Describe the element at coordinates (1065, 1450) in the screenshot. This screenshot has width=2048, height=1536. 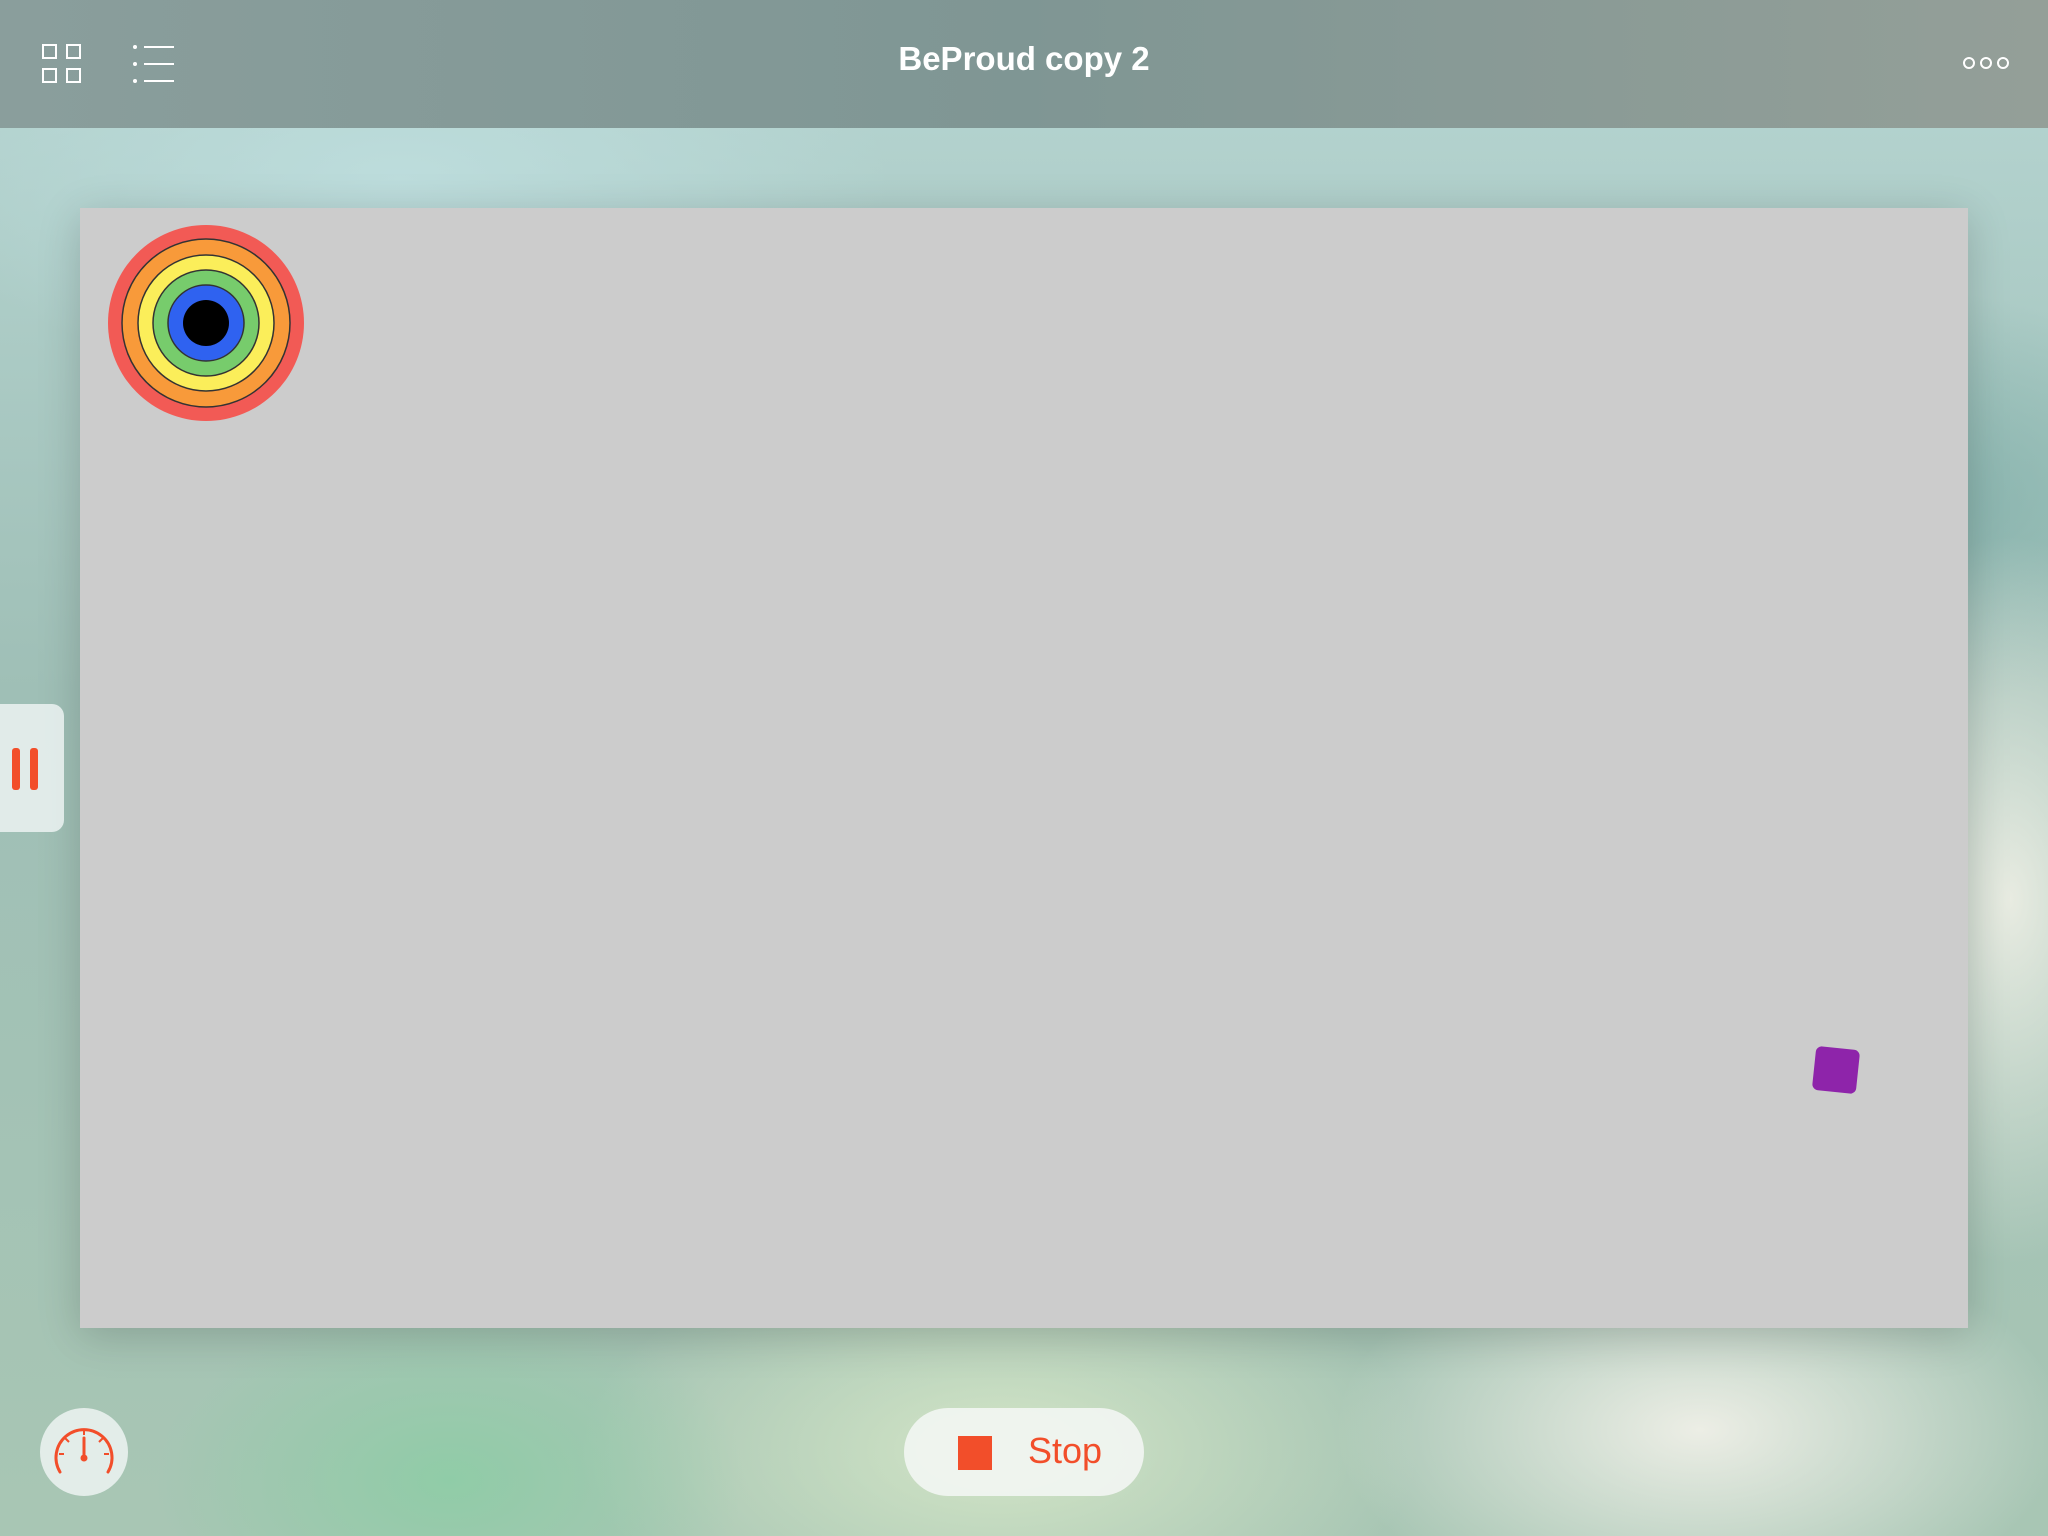
I see `stop-label: Stop` at that location.